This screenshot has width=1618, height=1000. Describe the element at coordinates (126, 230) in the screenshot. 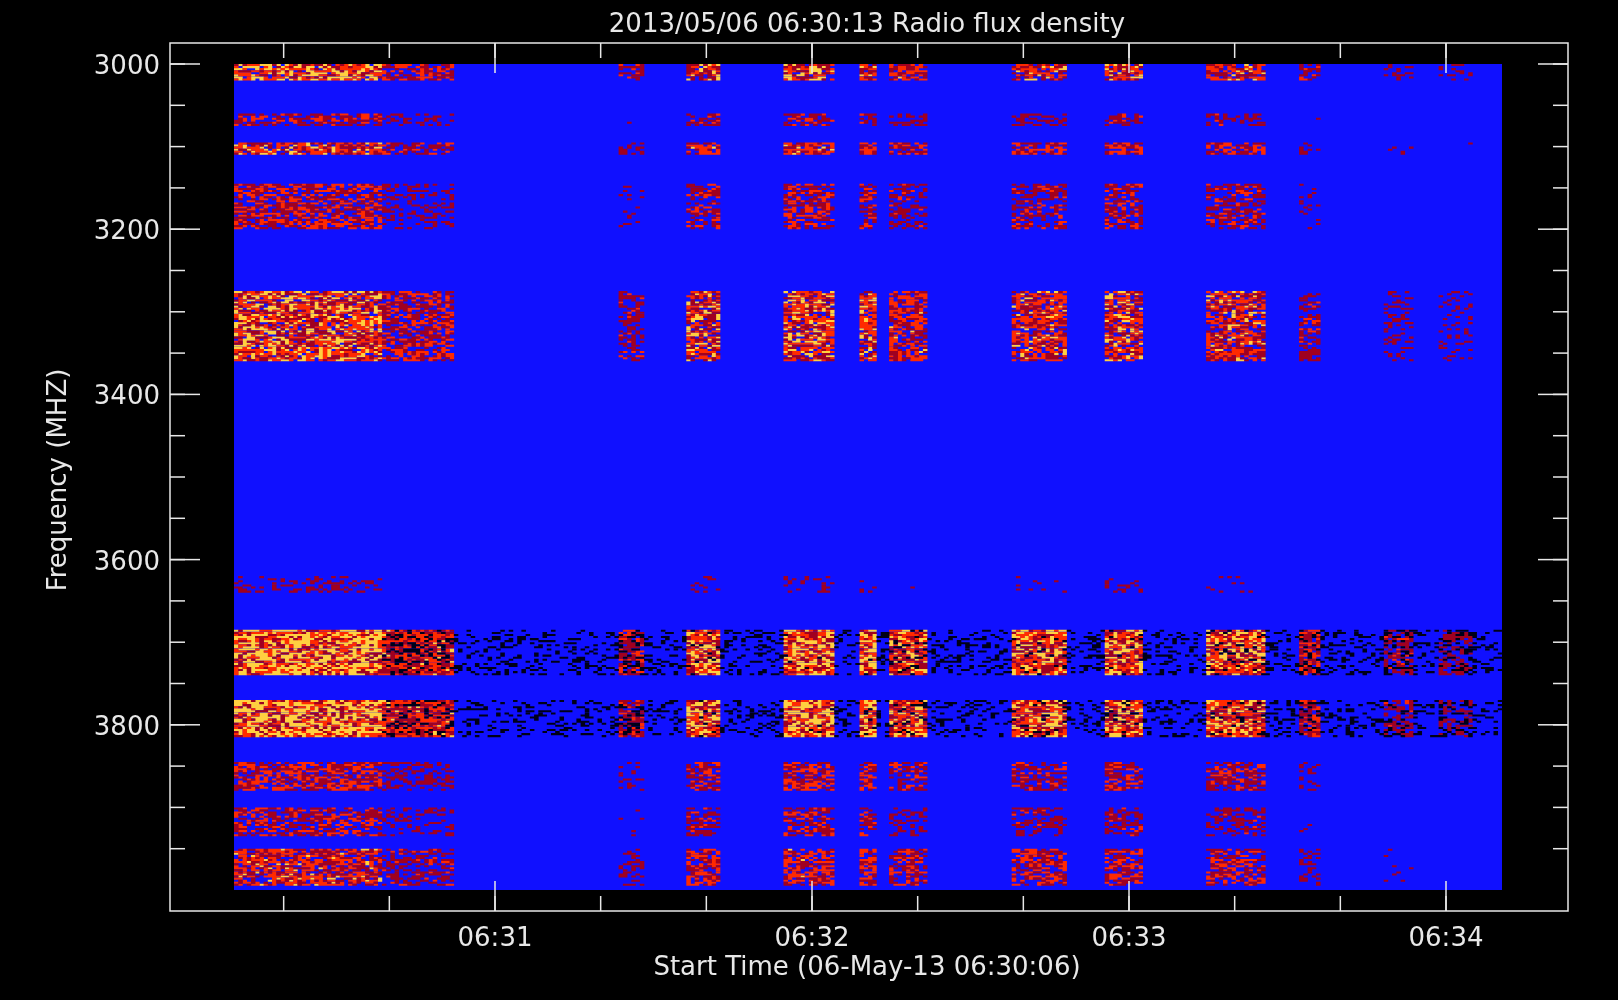

I see `axis-tick-label: 3200` at that location.